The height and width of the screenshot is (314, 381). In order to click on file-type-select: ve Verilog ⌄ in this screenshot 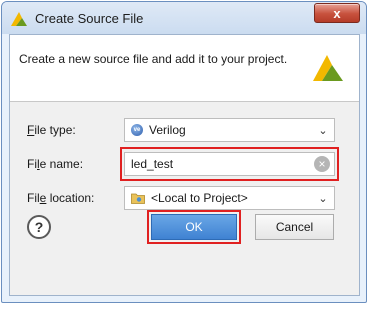, I will do `click(229, 130)`.